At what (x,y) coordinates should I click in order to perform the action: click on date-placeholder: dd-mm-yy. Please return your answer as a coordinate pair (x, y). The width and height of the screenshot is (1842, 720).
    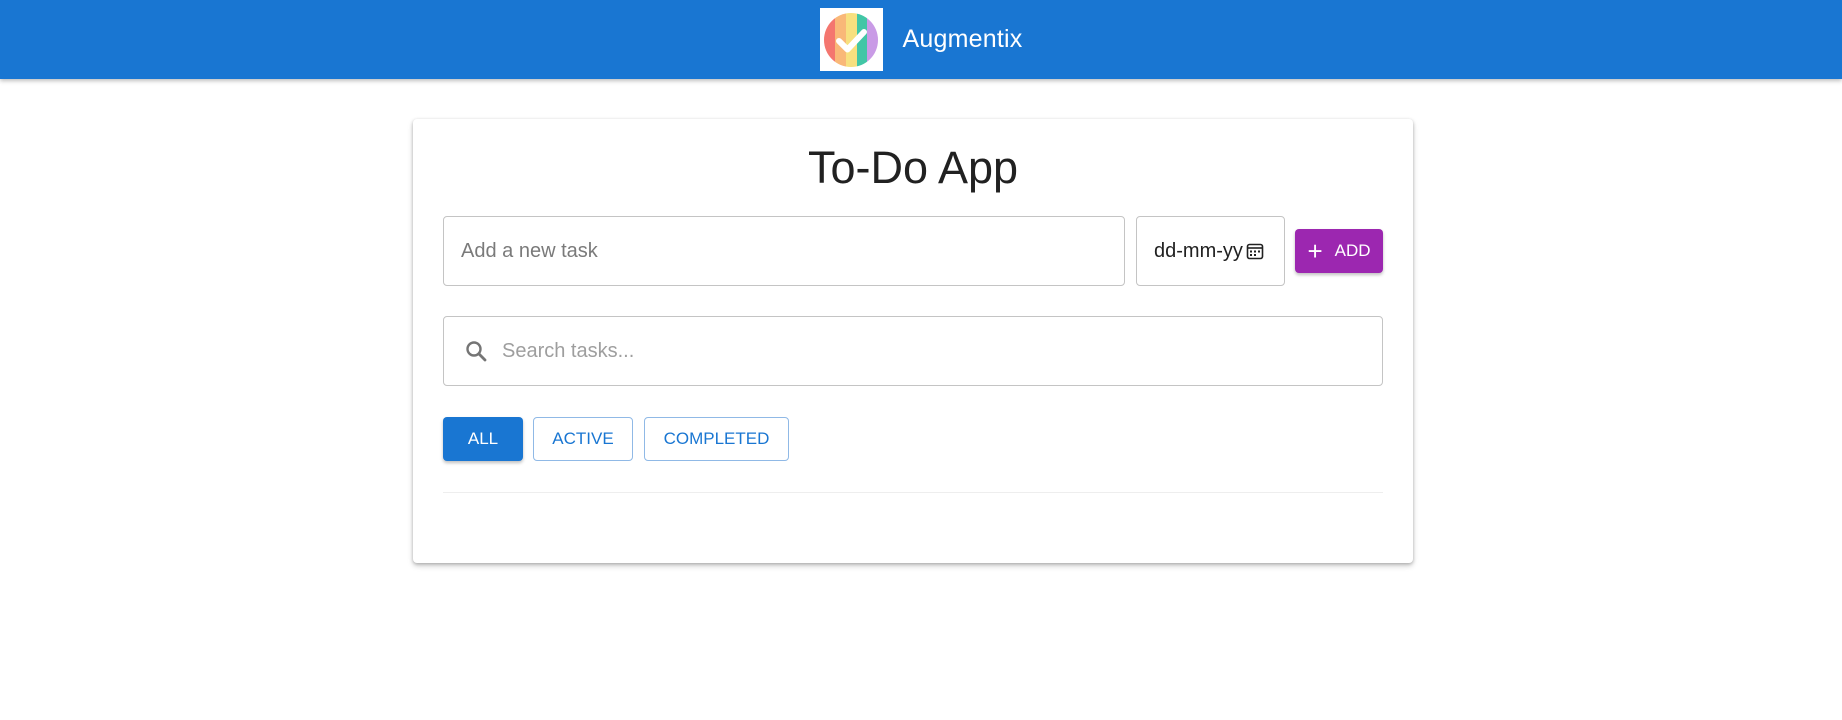
    Looking at the image, I should click on (1198, 250).